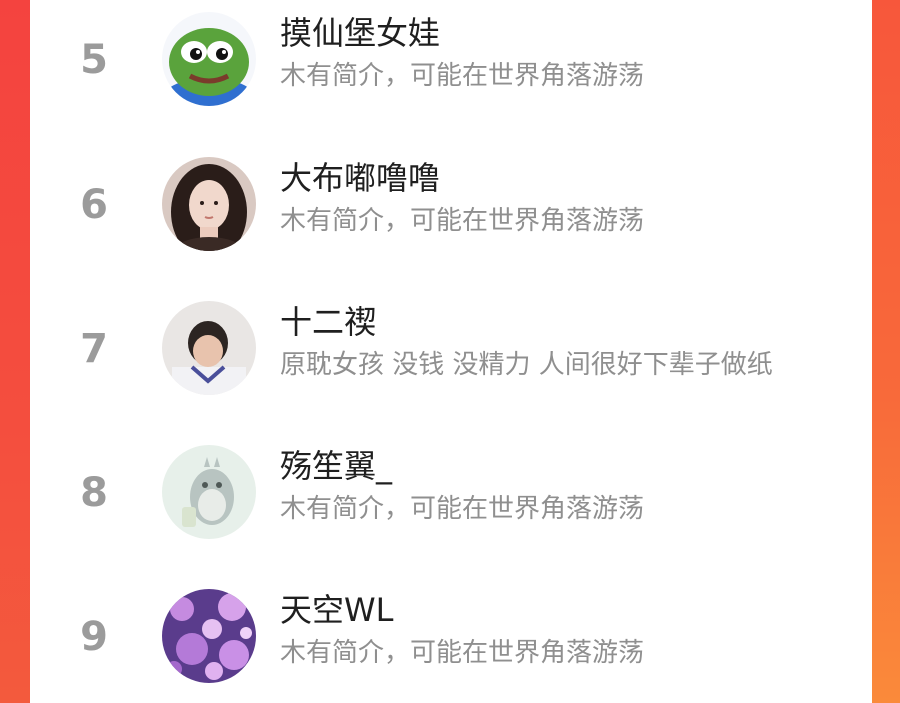 The width and height of the screenshot is (900, 703). I want to click on pepe-frog-avatar, so click(209, 59).